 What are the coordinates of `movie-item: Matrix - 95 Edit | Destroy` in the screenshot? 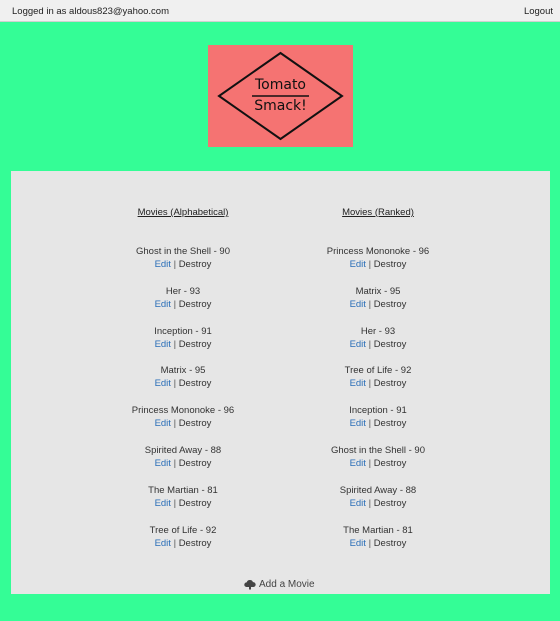 It's located at (183, 377).